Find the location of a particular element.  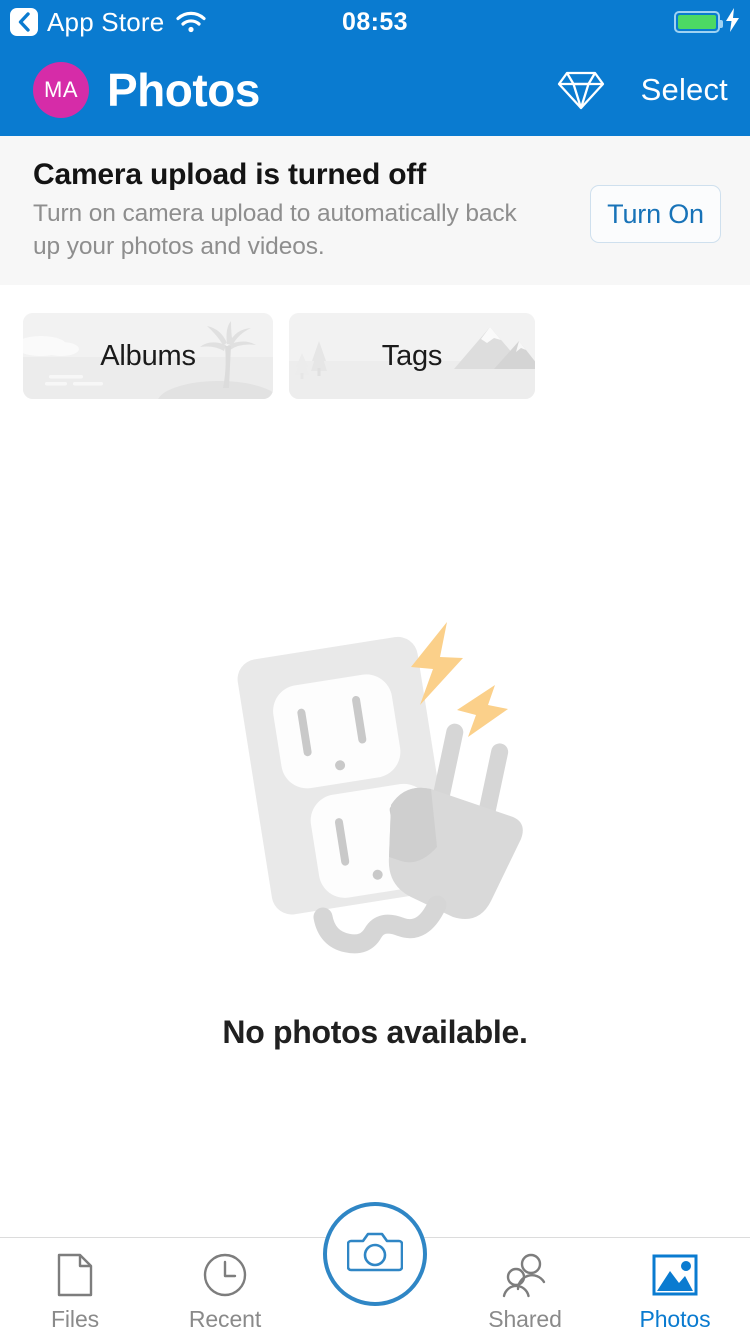

status-bar-clock: 08:53 is located at coordinates (375, 21).